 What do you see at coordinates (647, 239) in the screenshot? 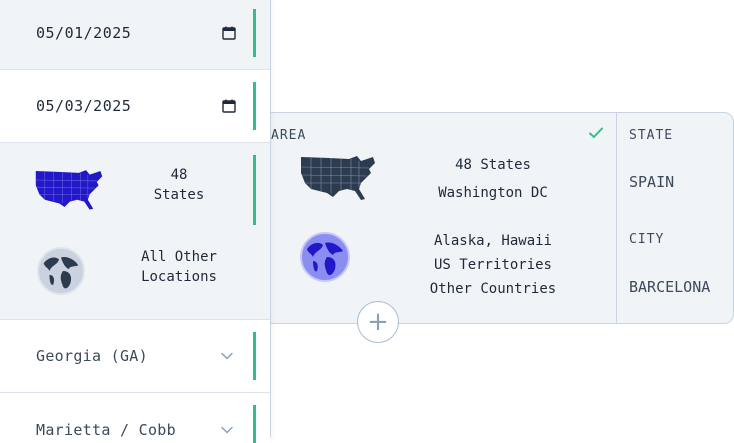
I see `city-column-label: CITY` at bounding box center [647, 239].